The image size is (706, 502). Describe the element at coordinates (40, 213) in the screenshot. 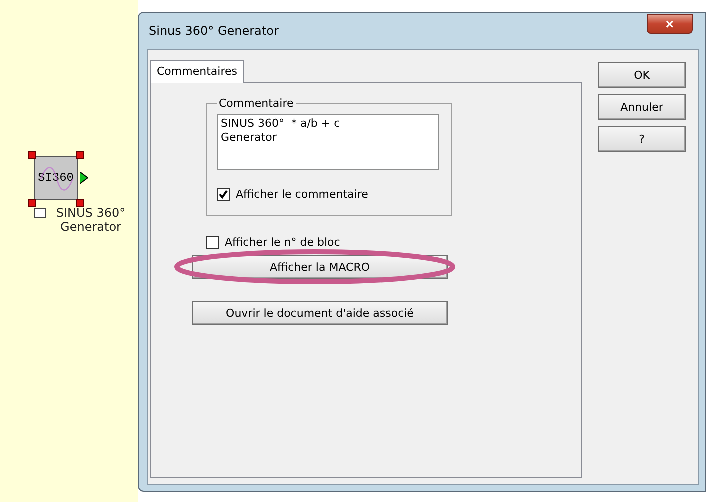

I see `input-port-icon` at that location.